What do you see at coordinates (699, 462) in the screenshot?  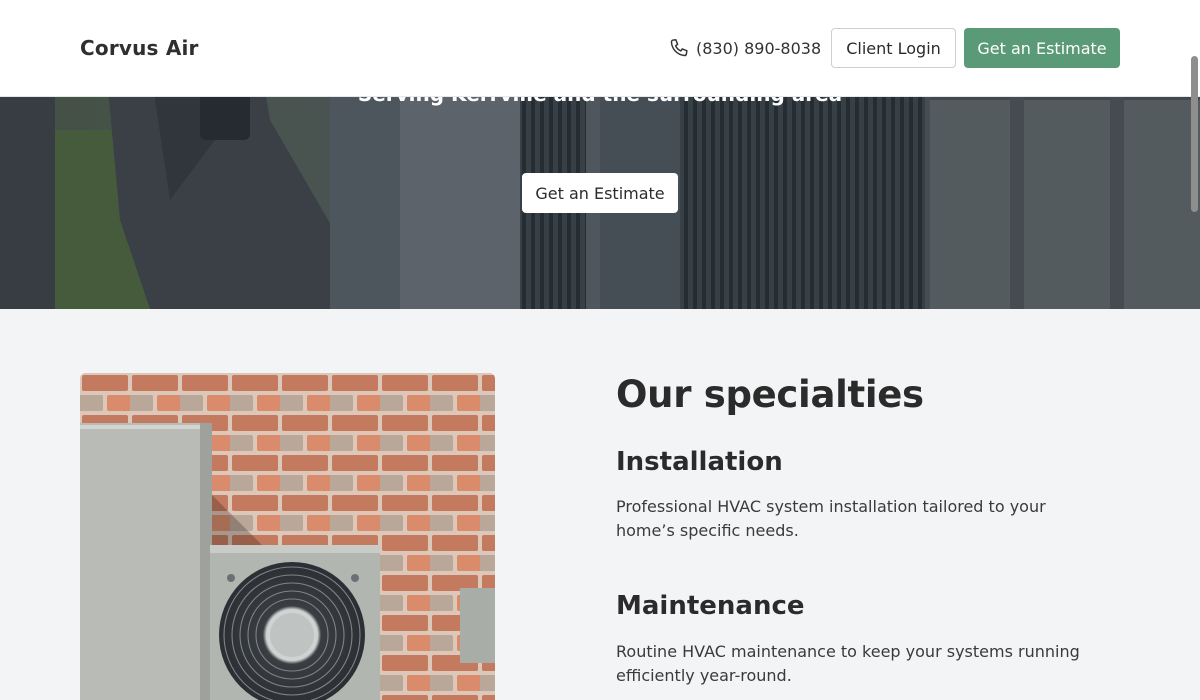 I see `specialty-title-installation: Installation` at bounding box center [699, 462].